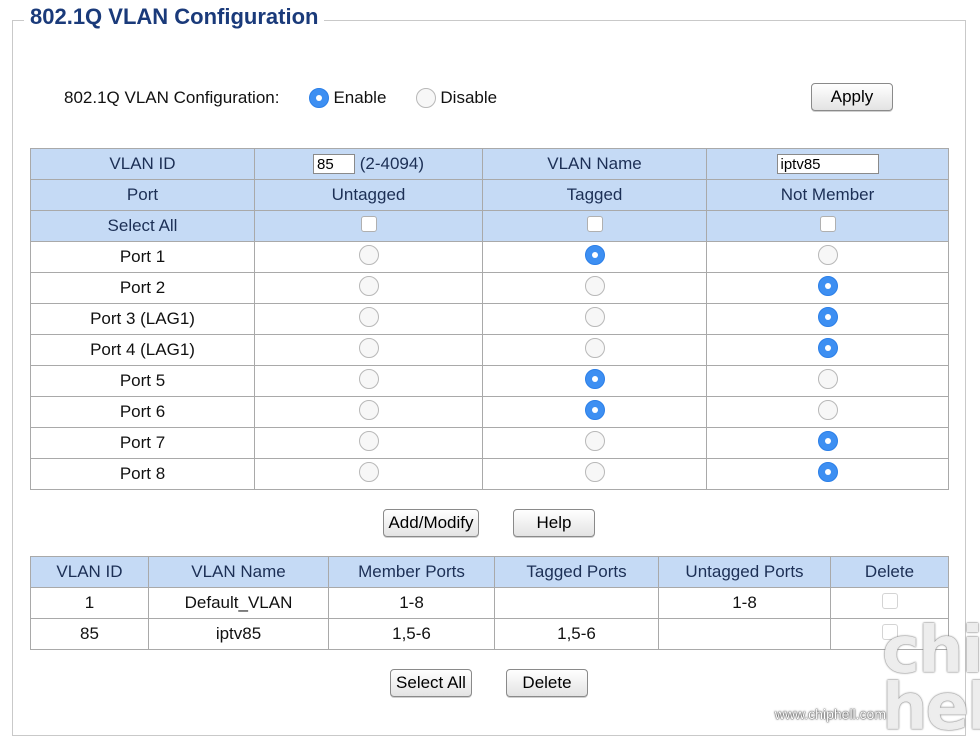  I want to click on delete-button: Delete, so click(547, 683).